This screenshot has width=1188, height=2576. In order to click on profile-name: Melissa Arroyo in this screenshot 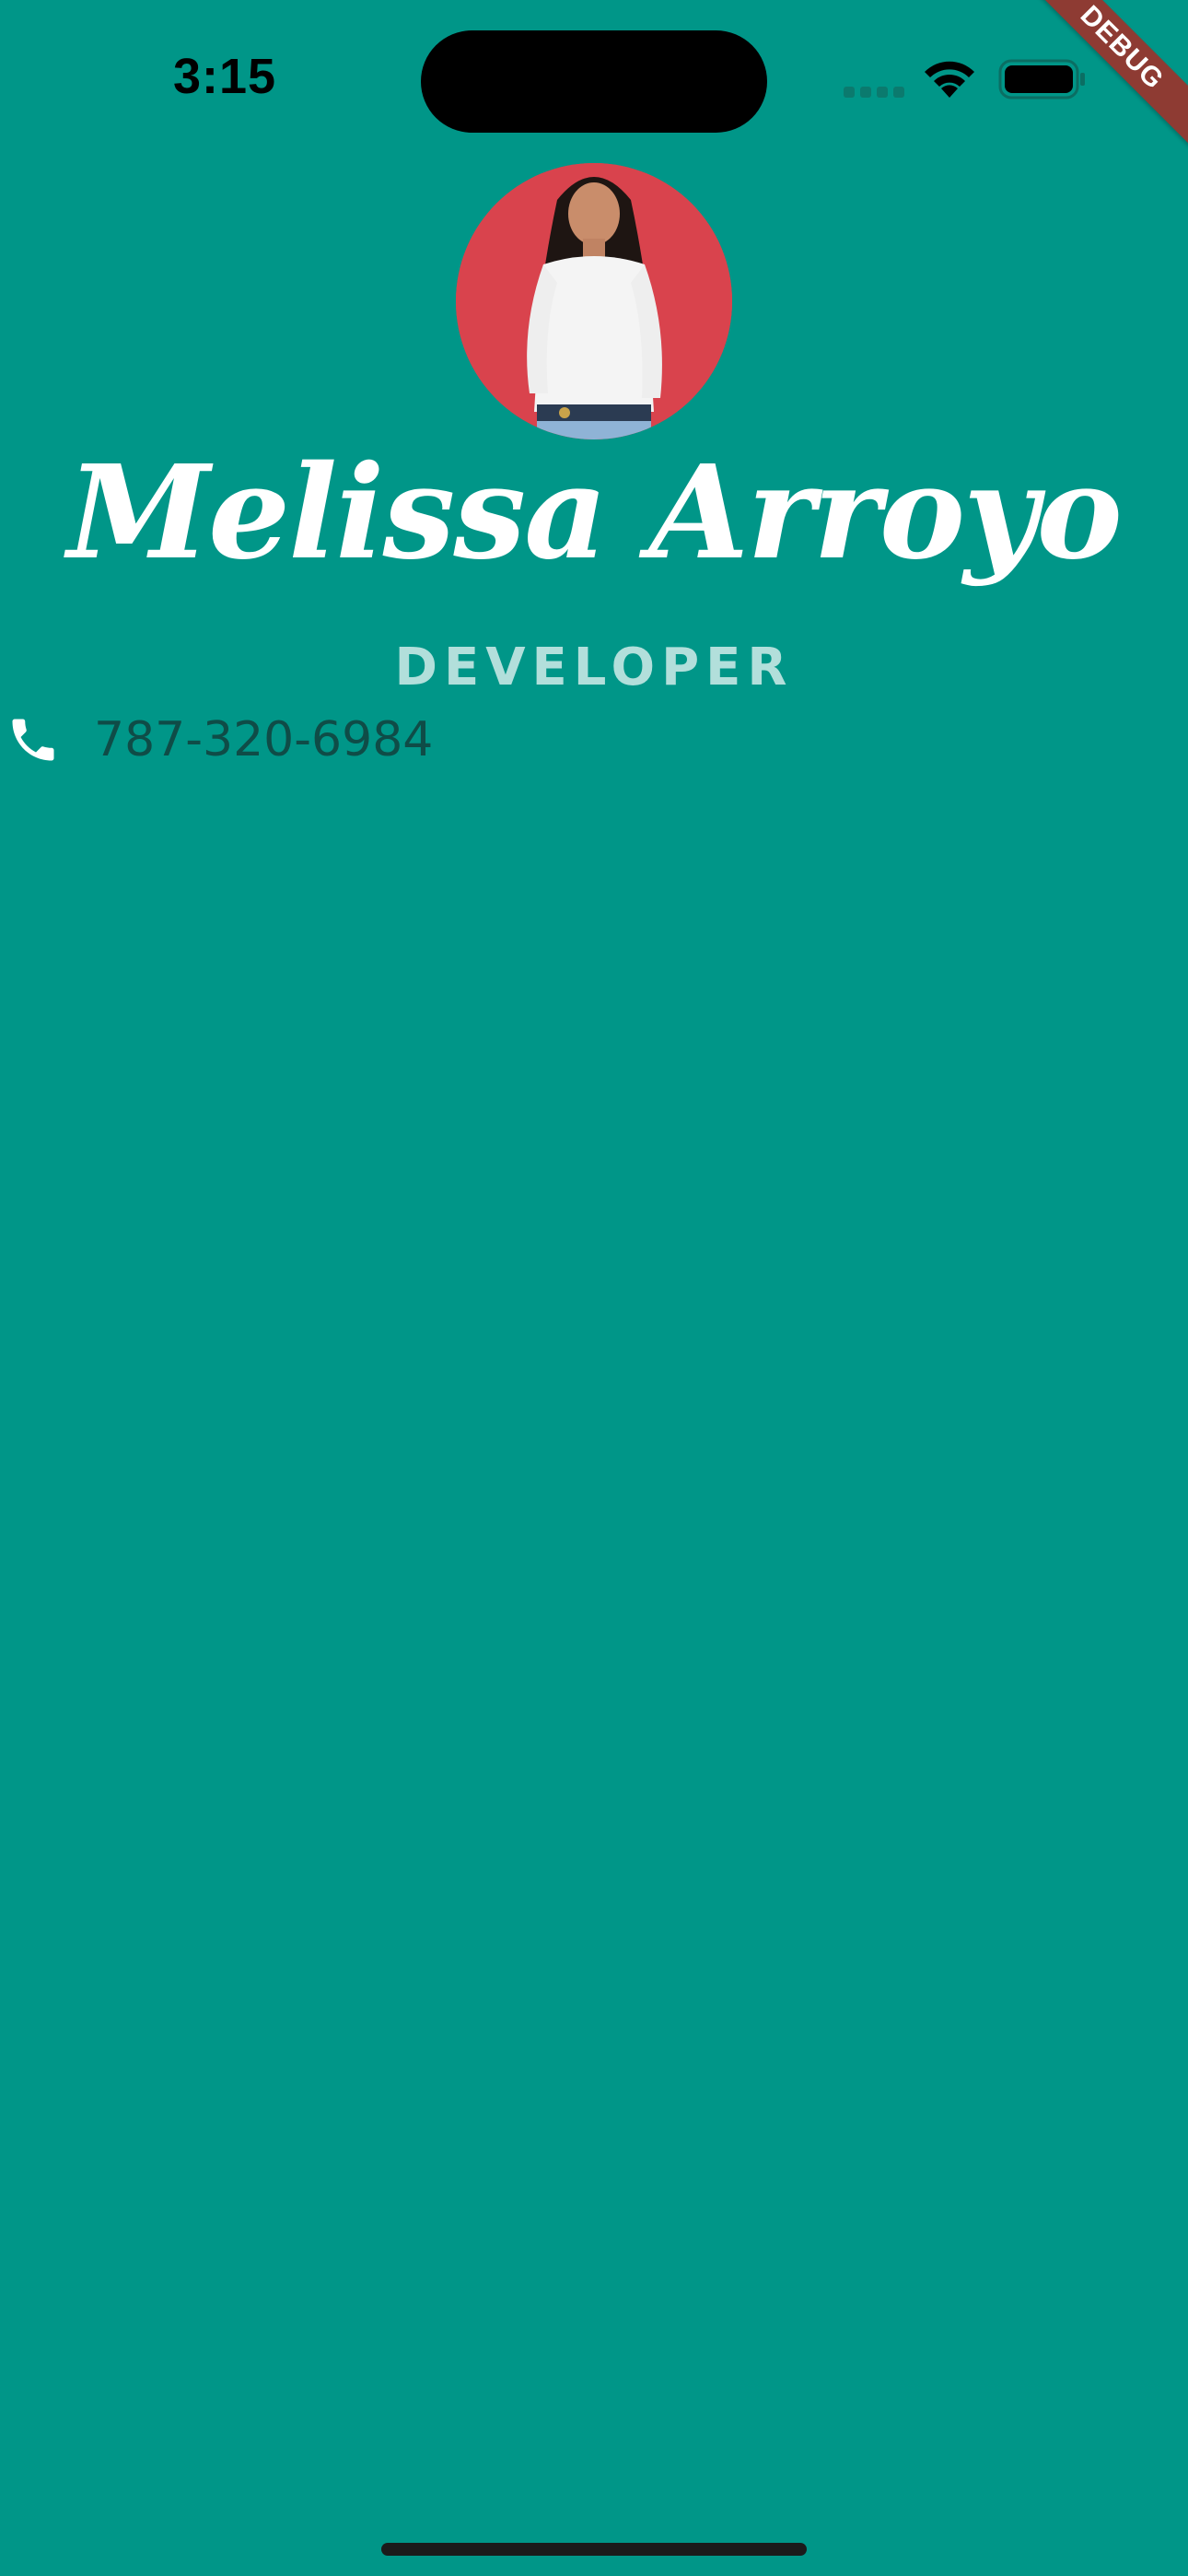, I will do `click(595, 513)`.